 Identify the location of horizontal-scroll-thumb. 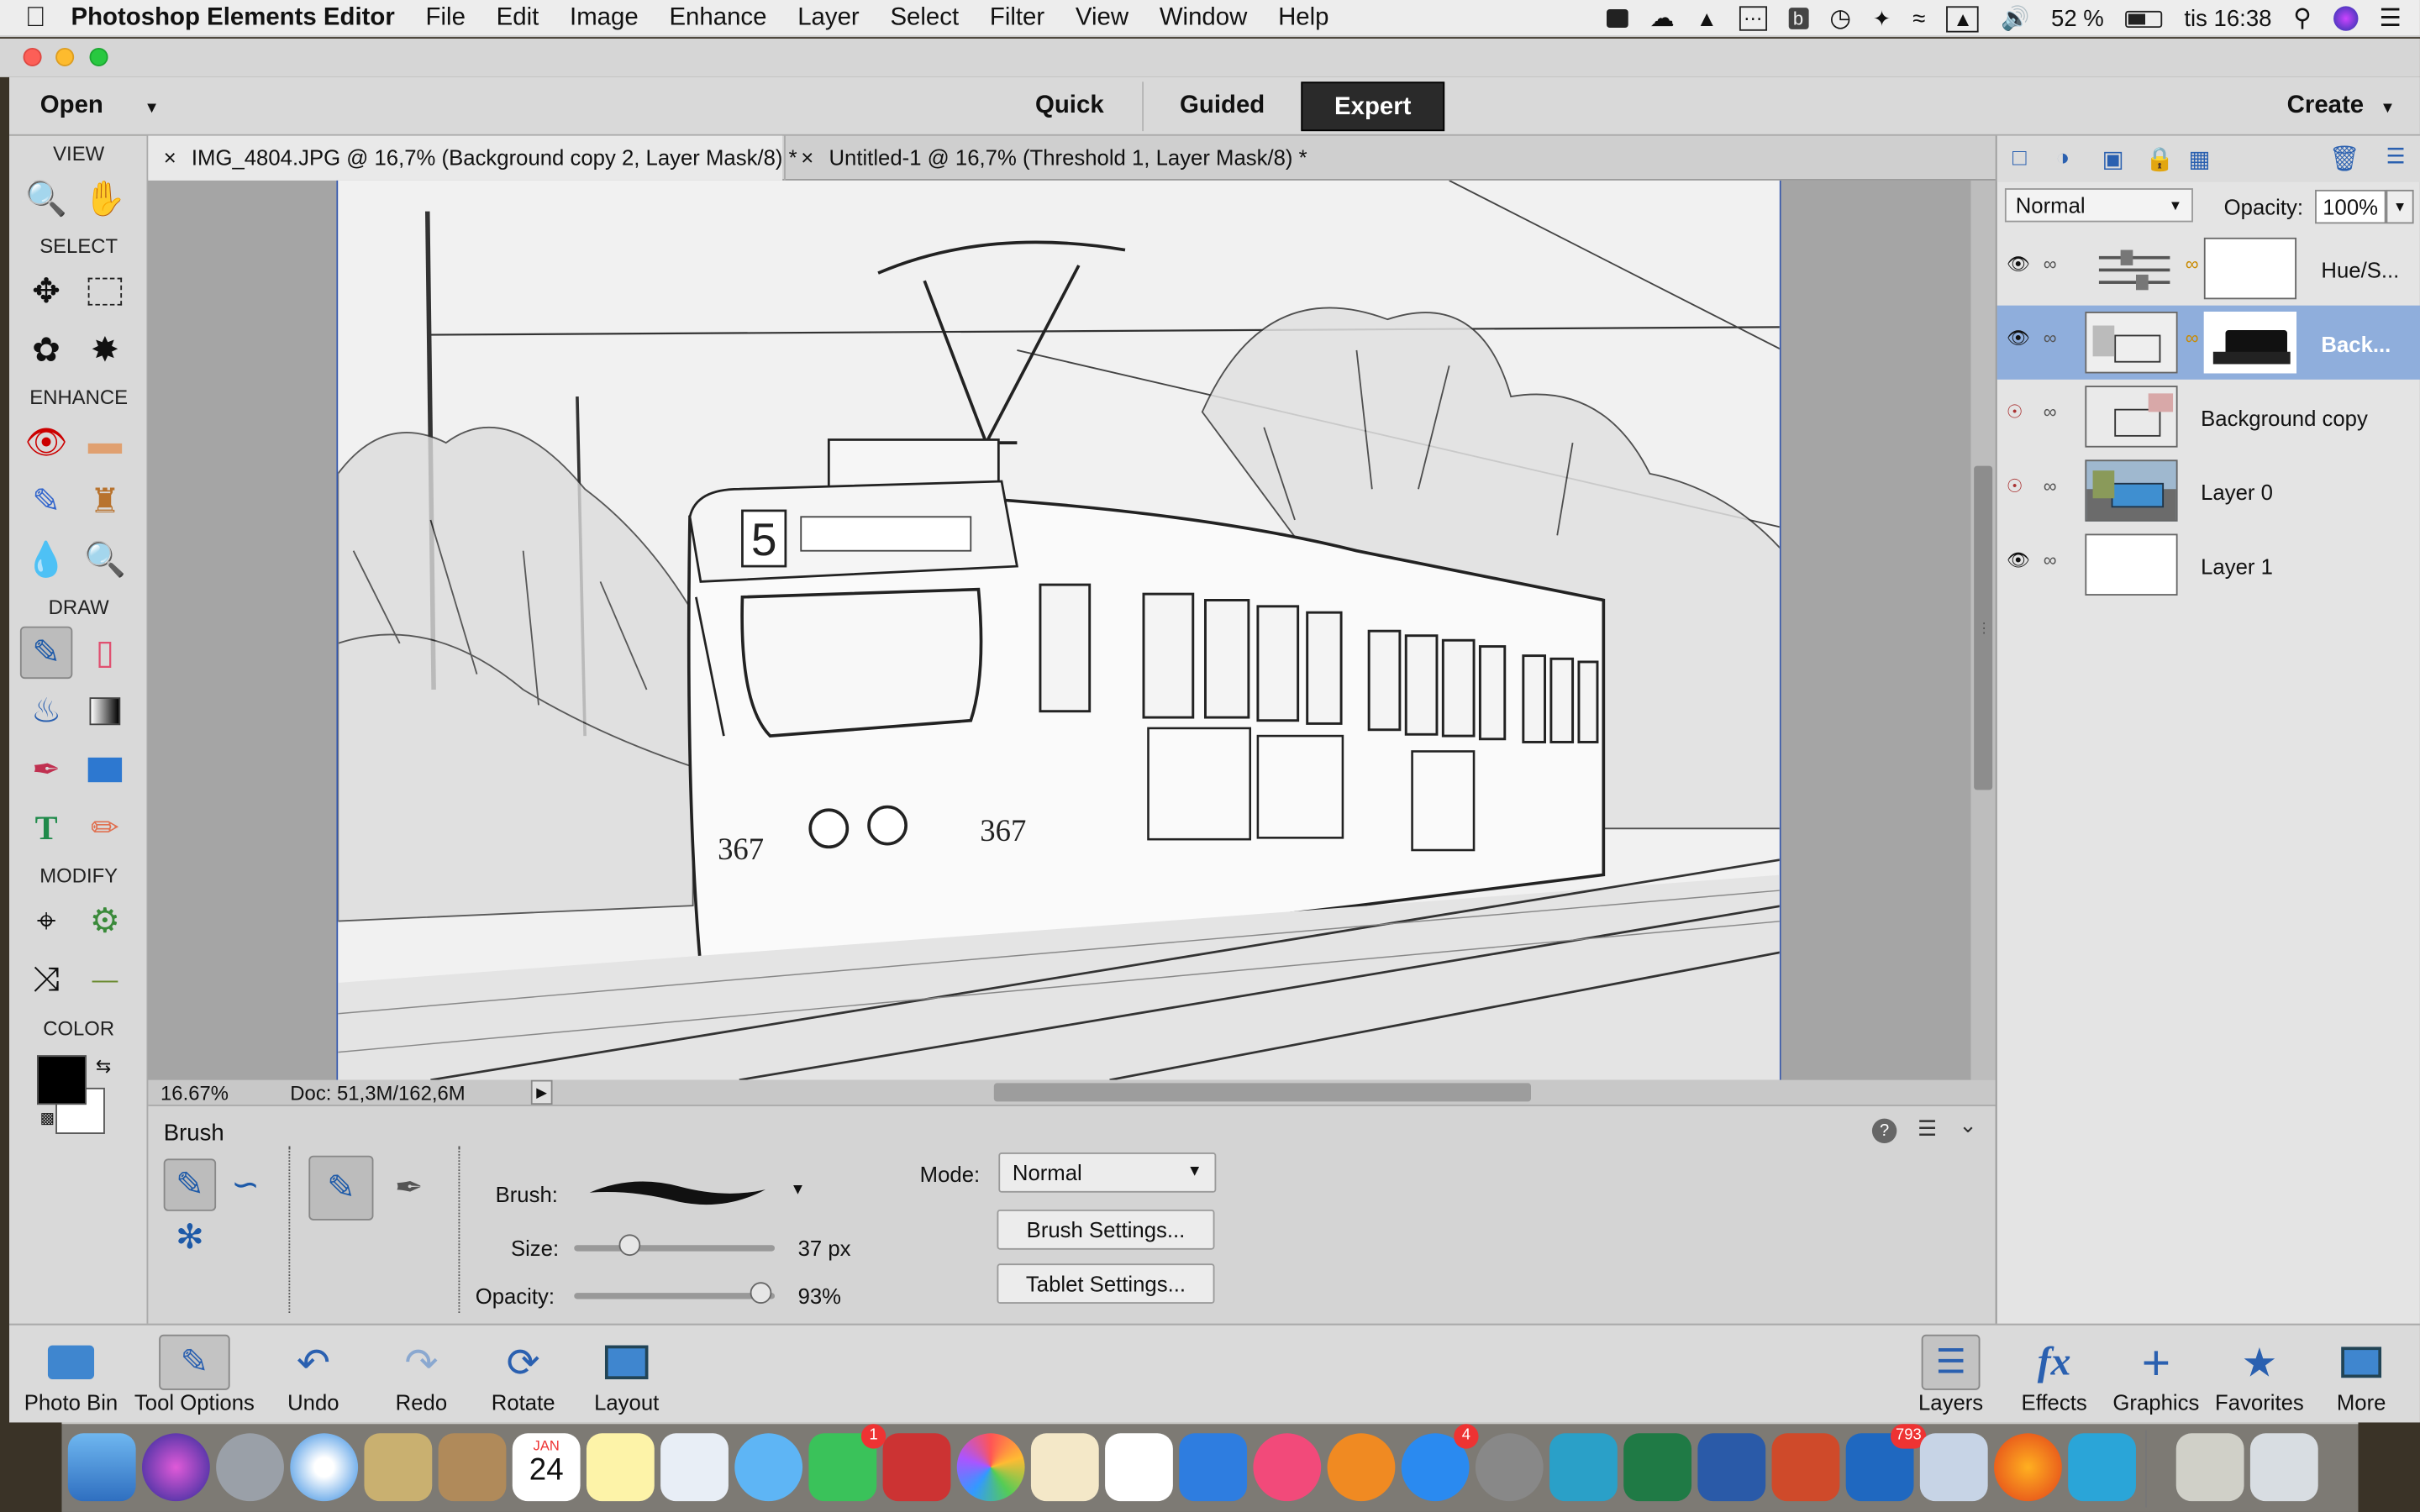
(1262, 1092).